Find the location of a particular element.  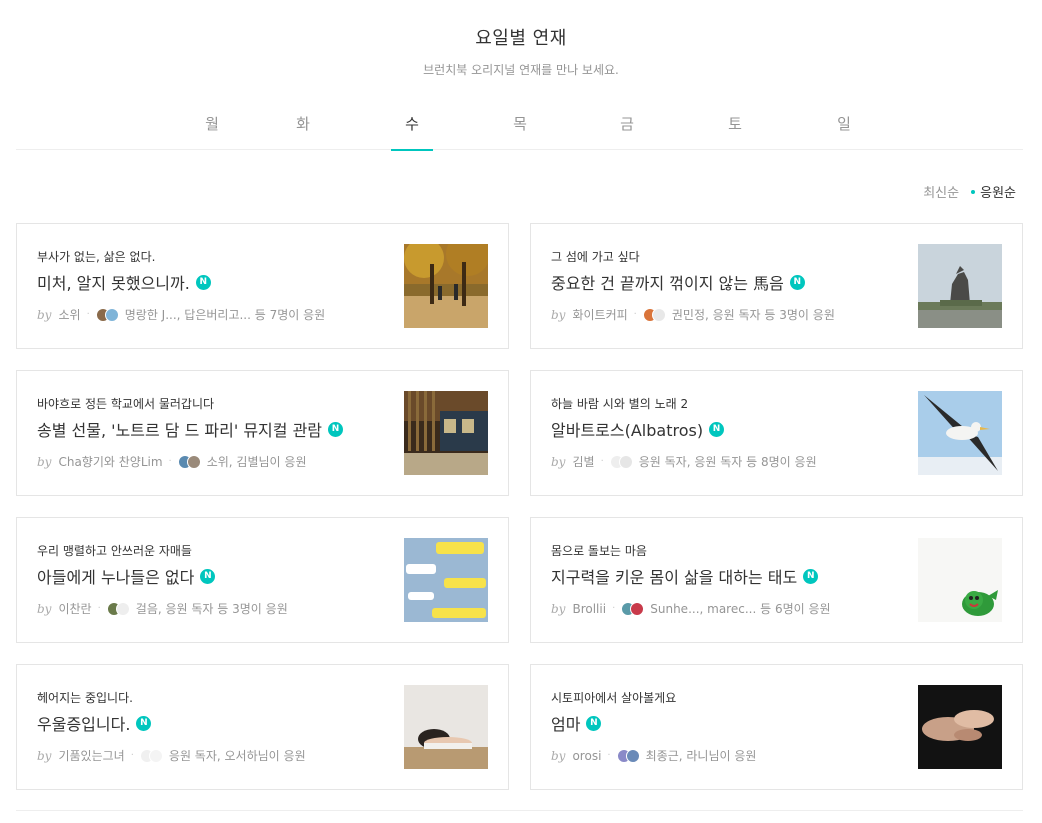

tab-saturday: 토 is located at coordinates (735, 129).